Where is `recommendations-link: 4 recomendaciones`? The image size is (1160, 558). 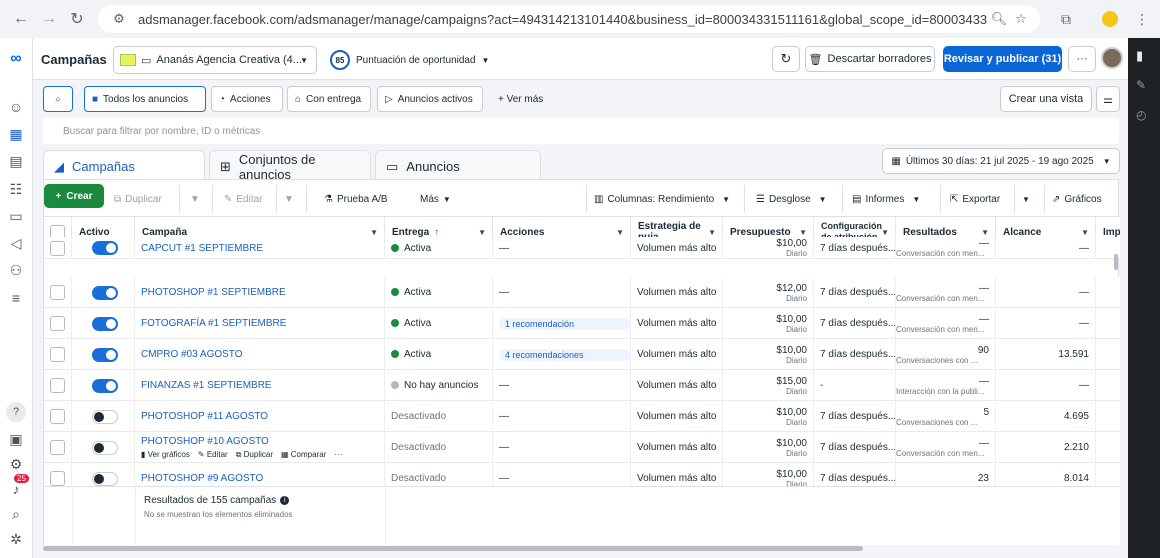
recommendations-link: 4 recomendaciones is located at coordinates (564, 354).